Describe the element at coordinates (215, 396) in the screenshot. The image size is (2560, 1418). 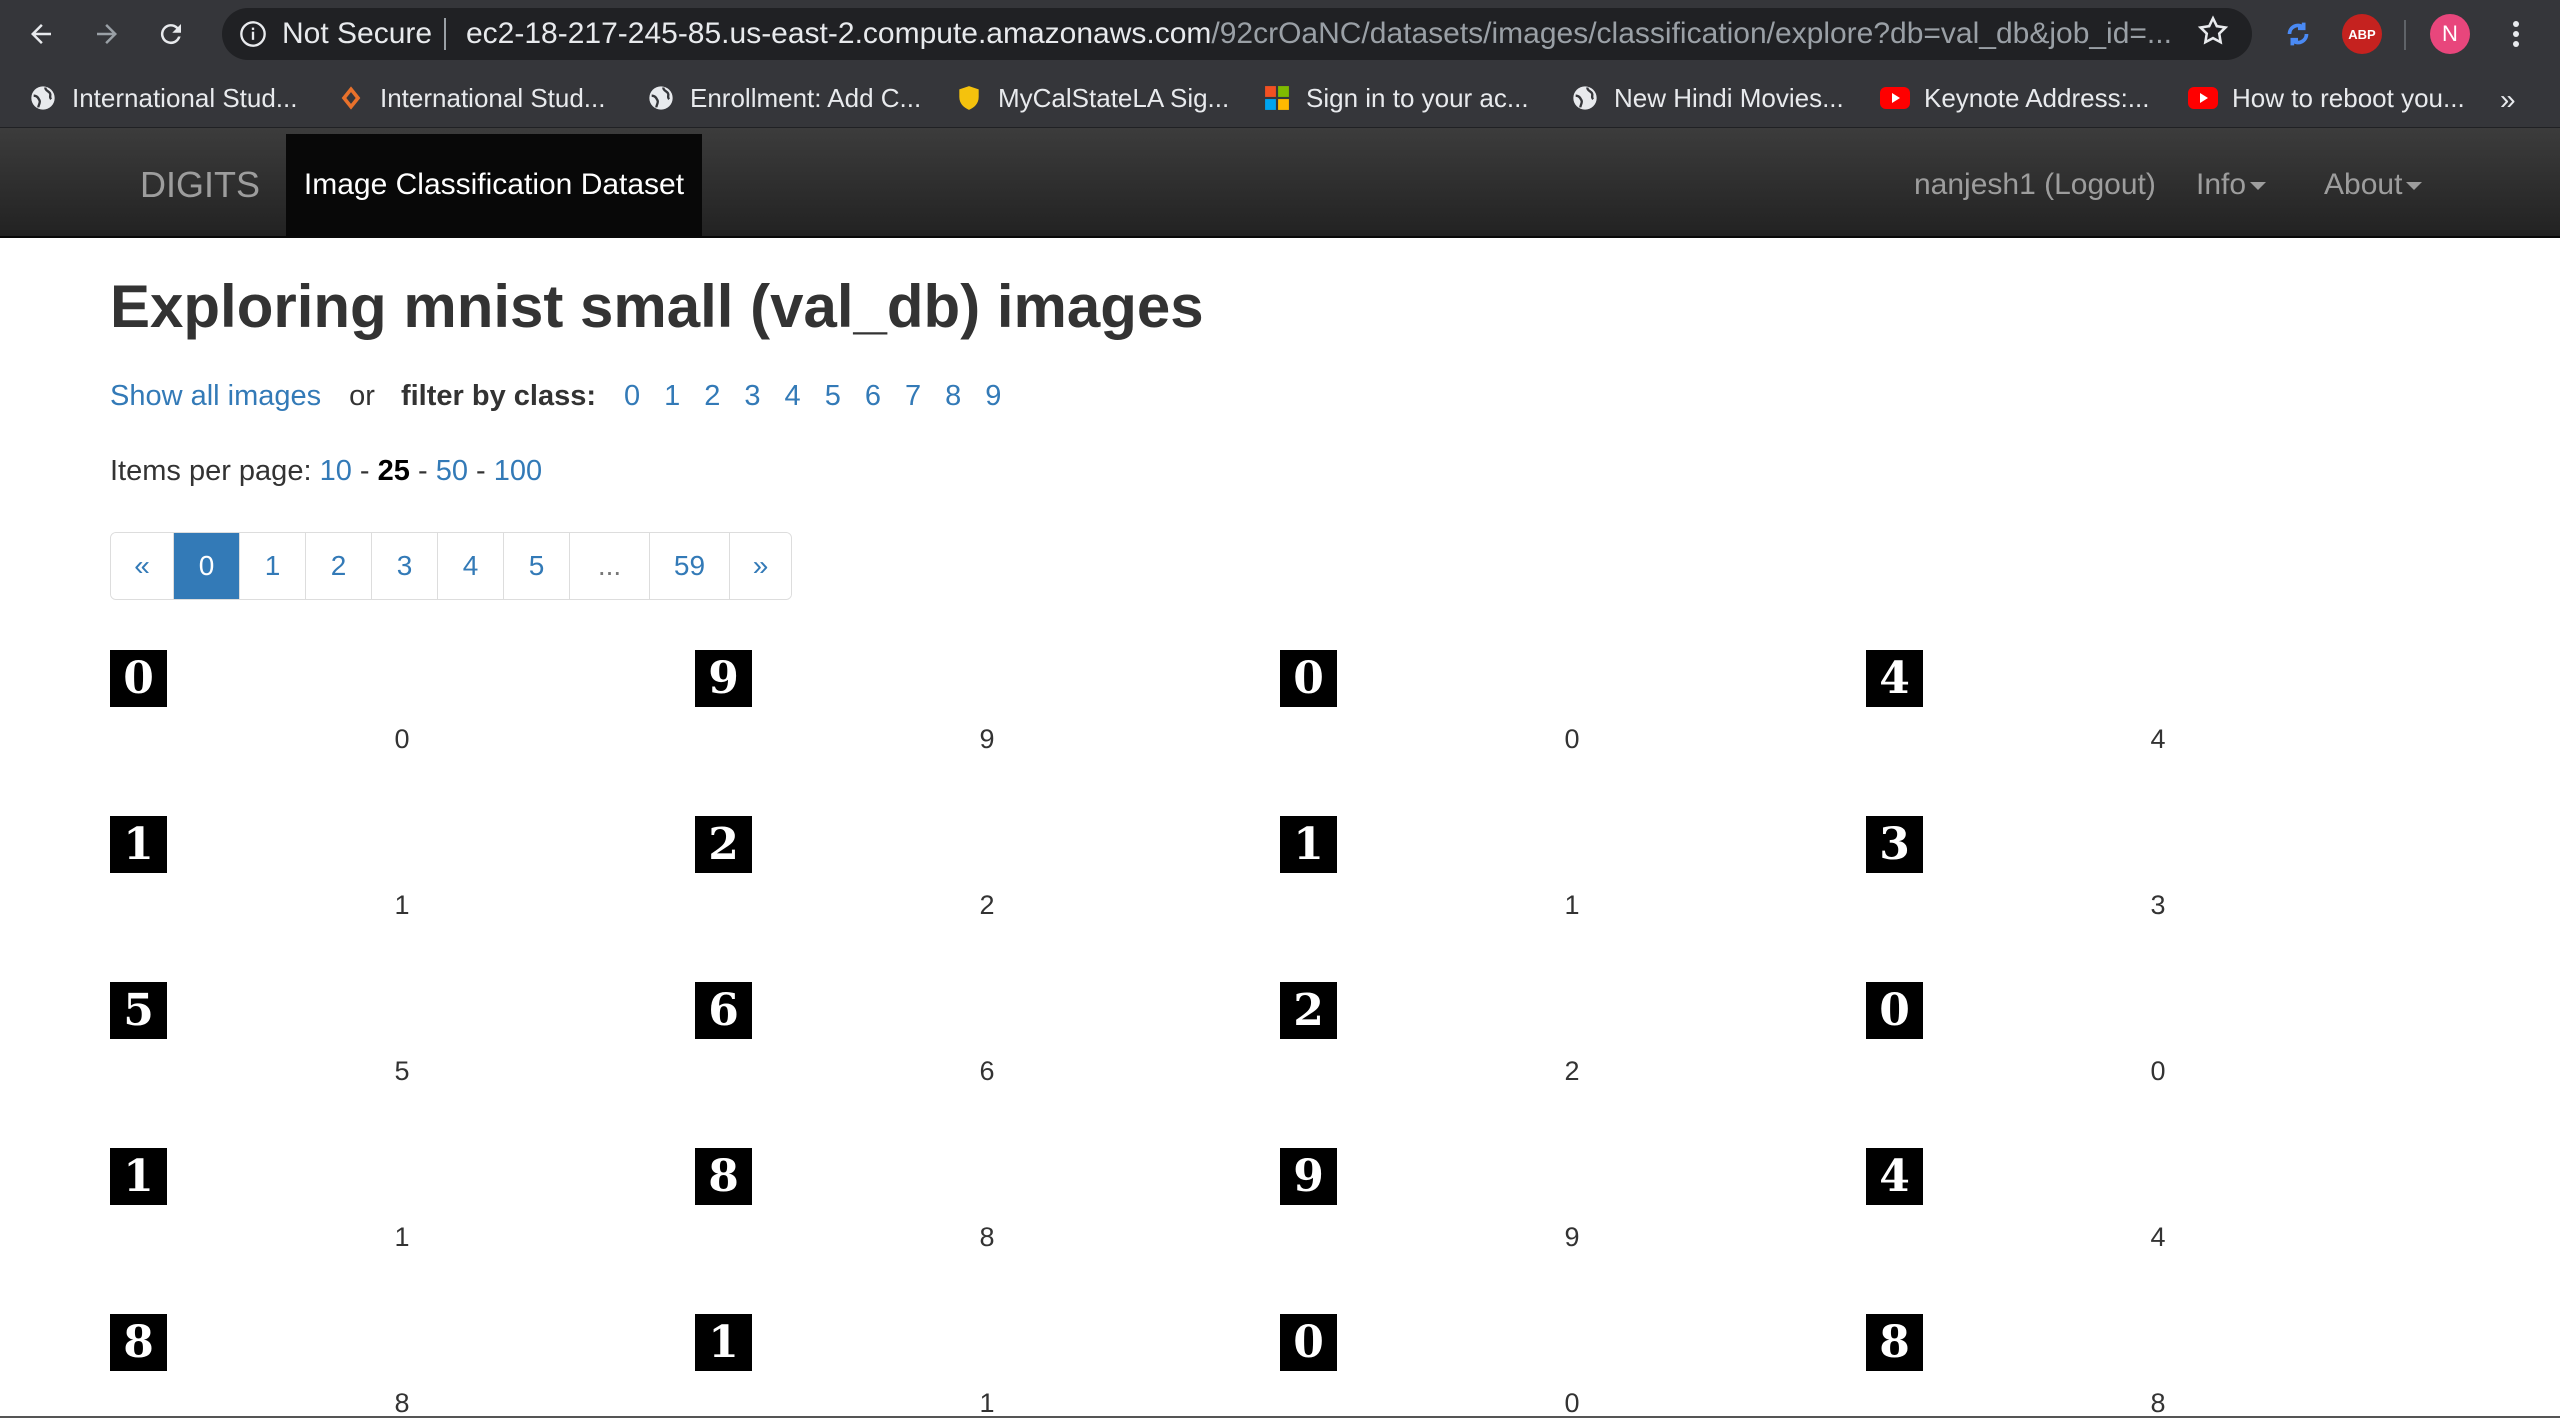
I see `show-all-images-link: Show all images` at that location.